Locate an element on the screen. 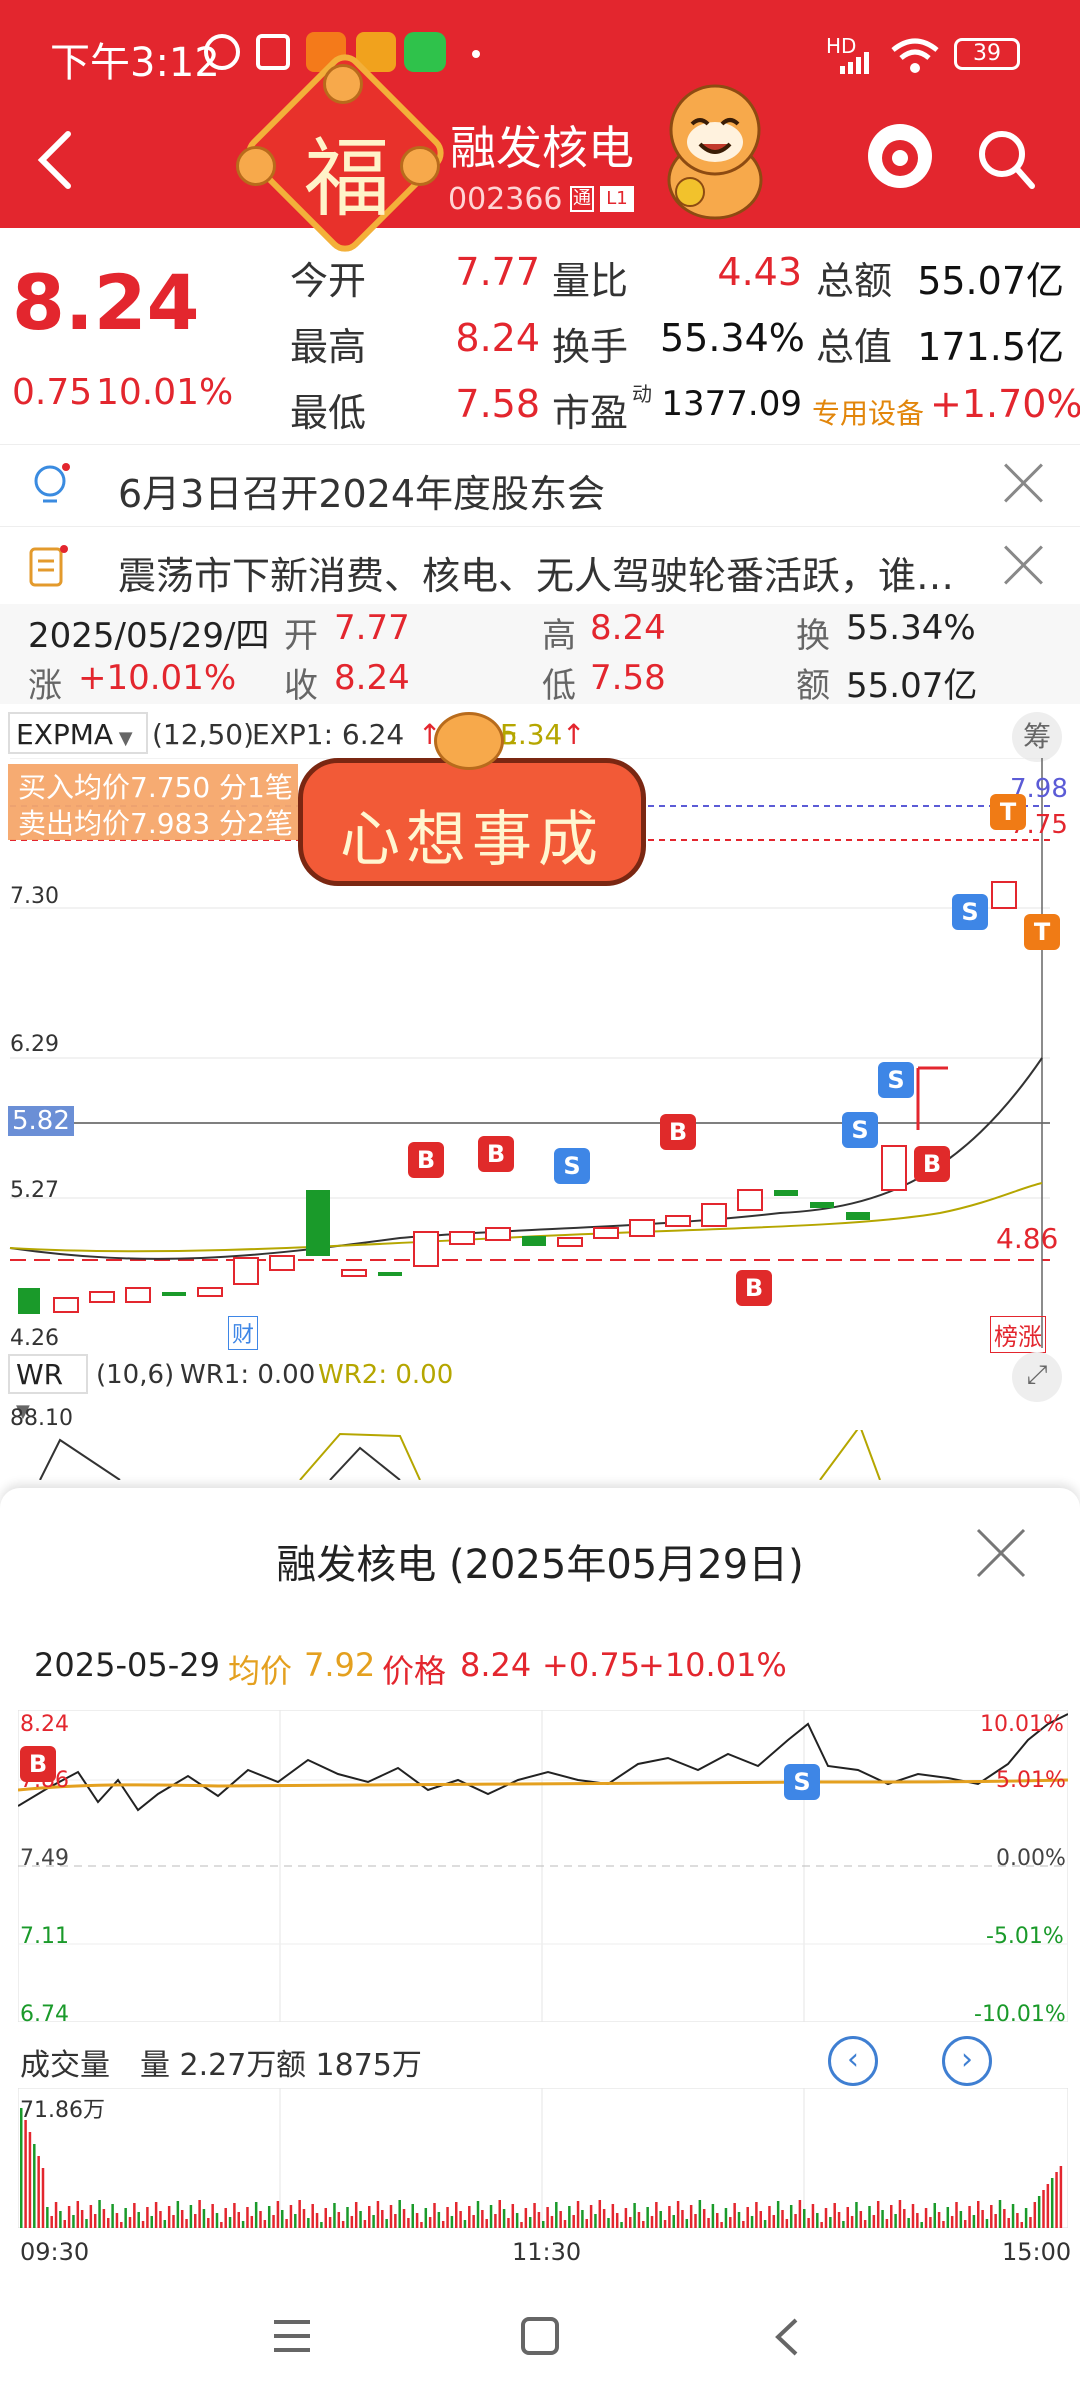 The height and width of the screenshot is (2400, 1080). mktcap-value: 171.5亿 is located at coordinates (990, 347).